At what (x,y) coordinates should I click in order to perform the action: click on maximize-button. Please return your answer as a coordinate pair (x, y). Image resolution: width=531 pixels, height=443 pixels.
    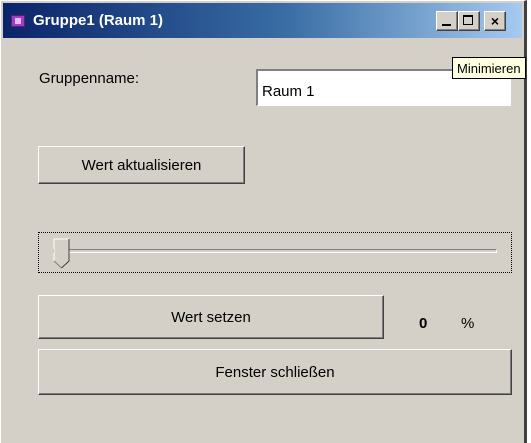
    Looking at the image, I should click on (469, 21).